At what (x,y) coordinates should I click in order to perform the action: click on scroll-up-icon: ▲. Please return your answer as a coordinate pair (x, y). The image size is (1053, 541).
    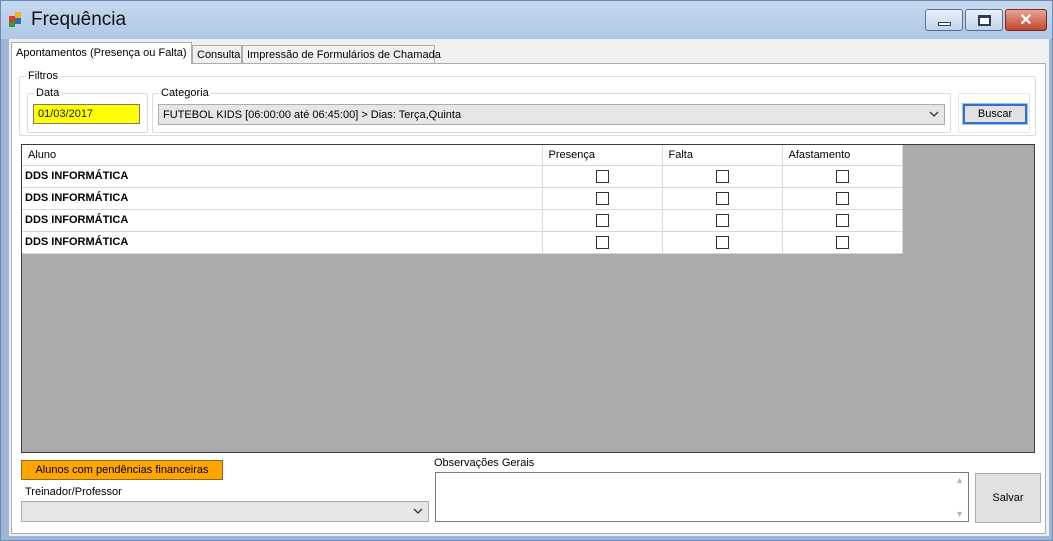
    Looking at the image, I should click on (959, 480).